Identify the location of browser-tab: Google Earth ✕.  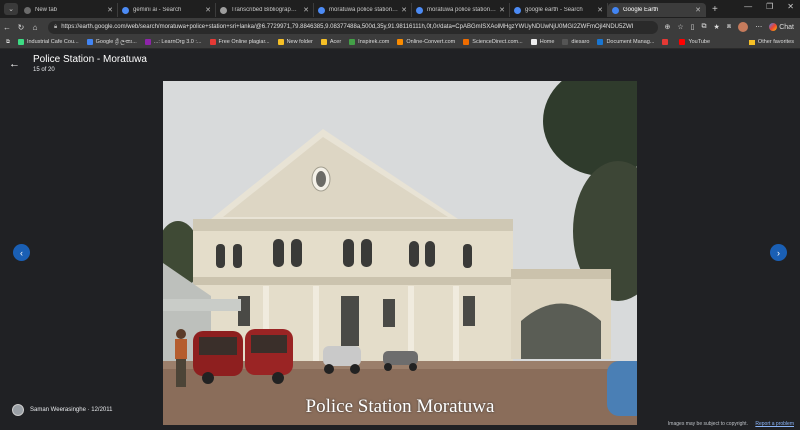
(657, 10).